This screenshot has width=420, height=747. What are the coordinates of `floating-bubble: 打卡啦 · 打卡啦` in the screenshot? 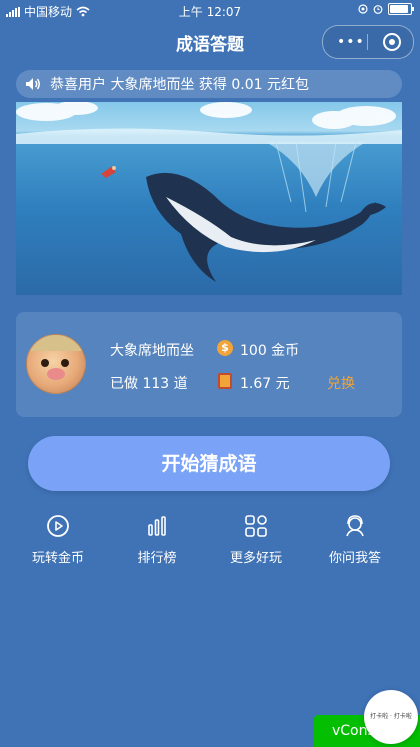 It's located at (391, 717).